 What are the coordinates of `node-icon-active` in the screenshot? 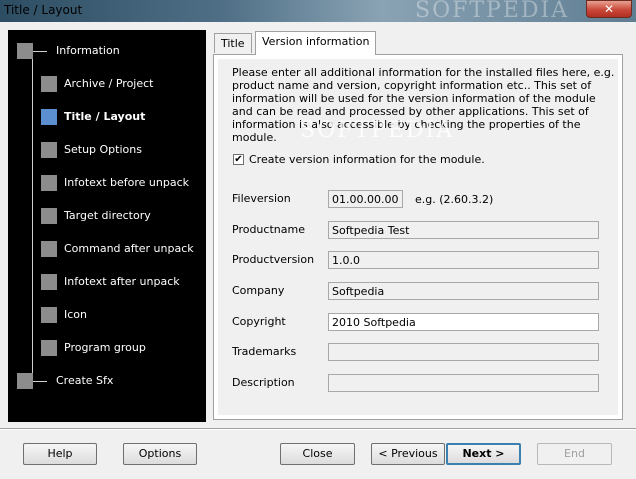 It's located at (49, 117).